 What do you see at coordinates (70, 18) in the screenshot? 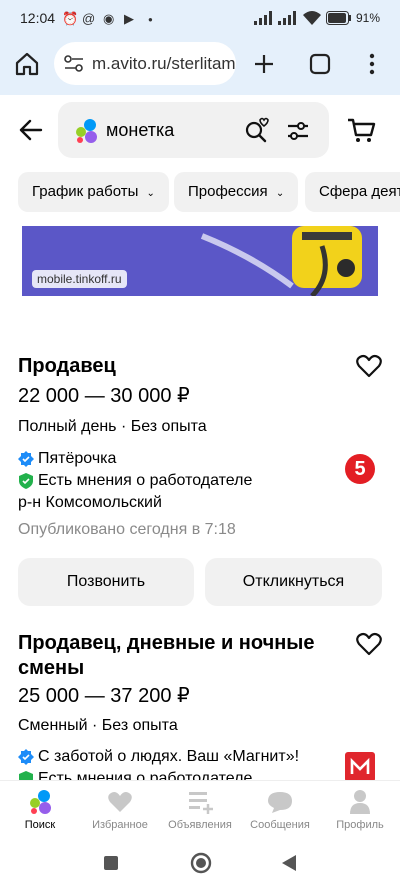
I see `alarm-icon: ⏰` at bounding box center [70, 18].